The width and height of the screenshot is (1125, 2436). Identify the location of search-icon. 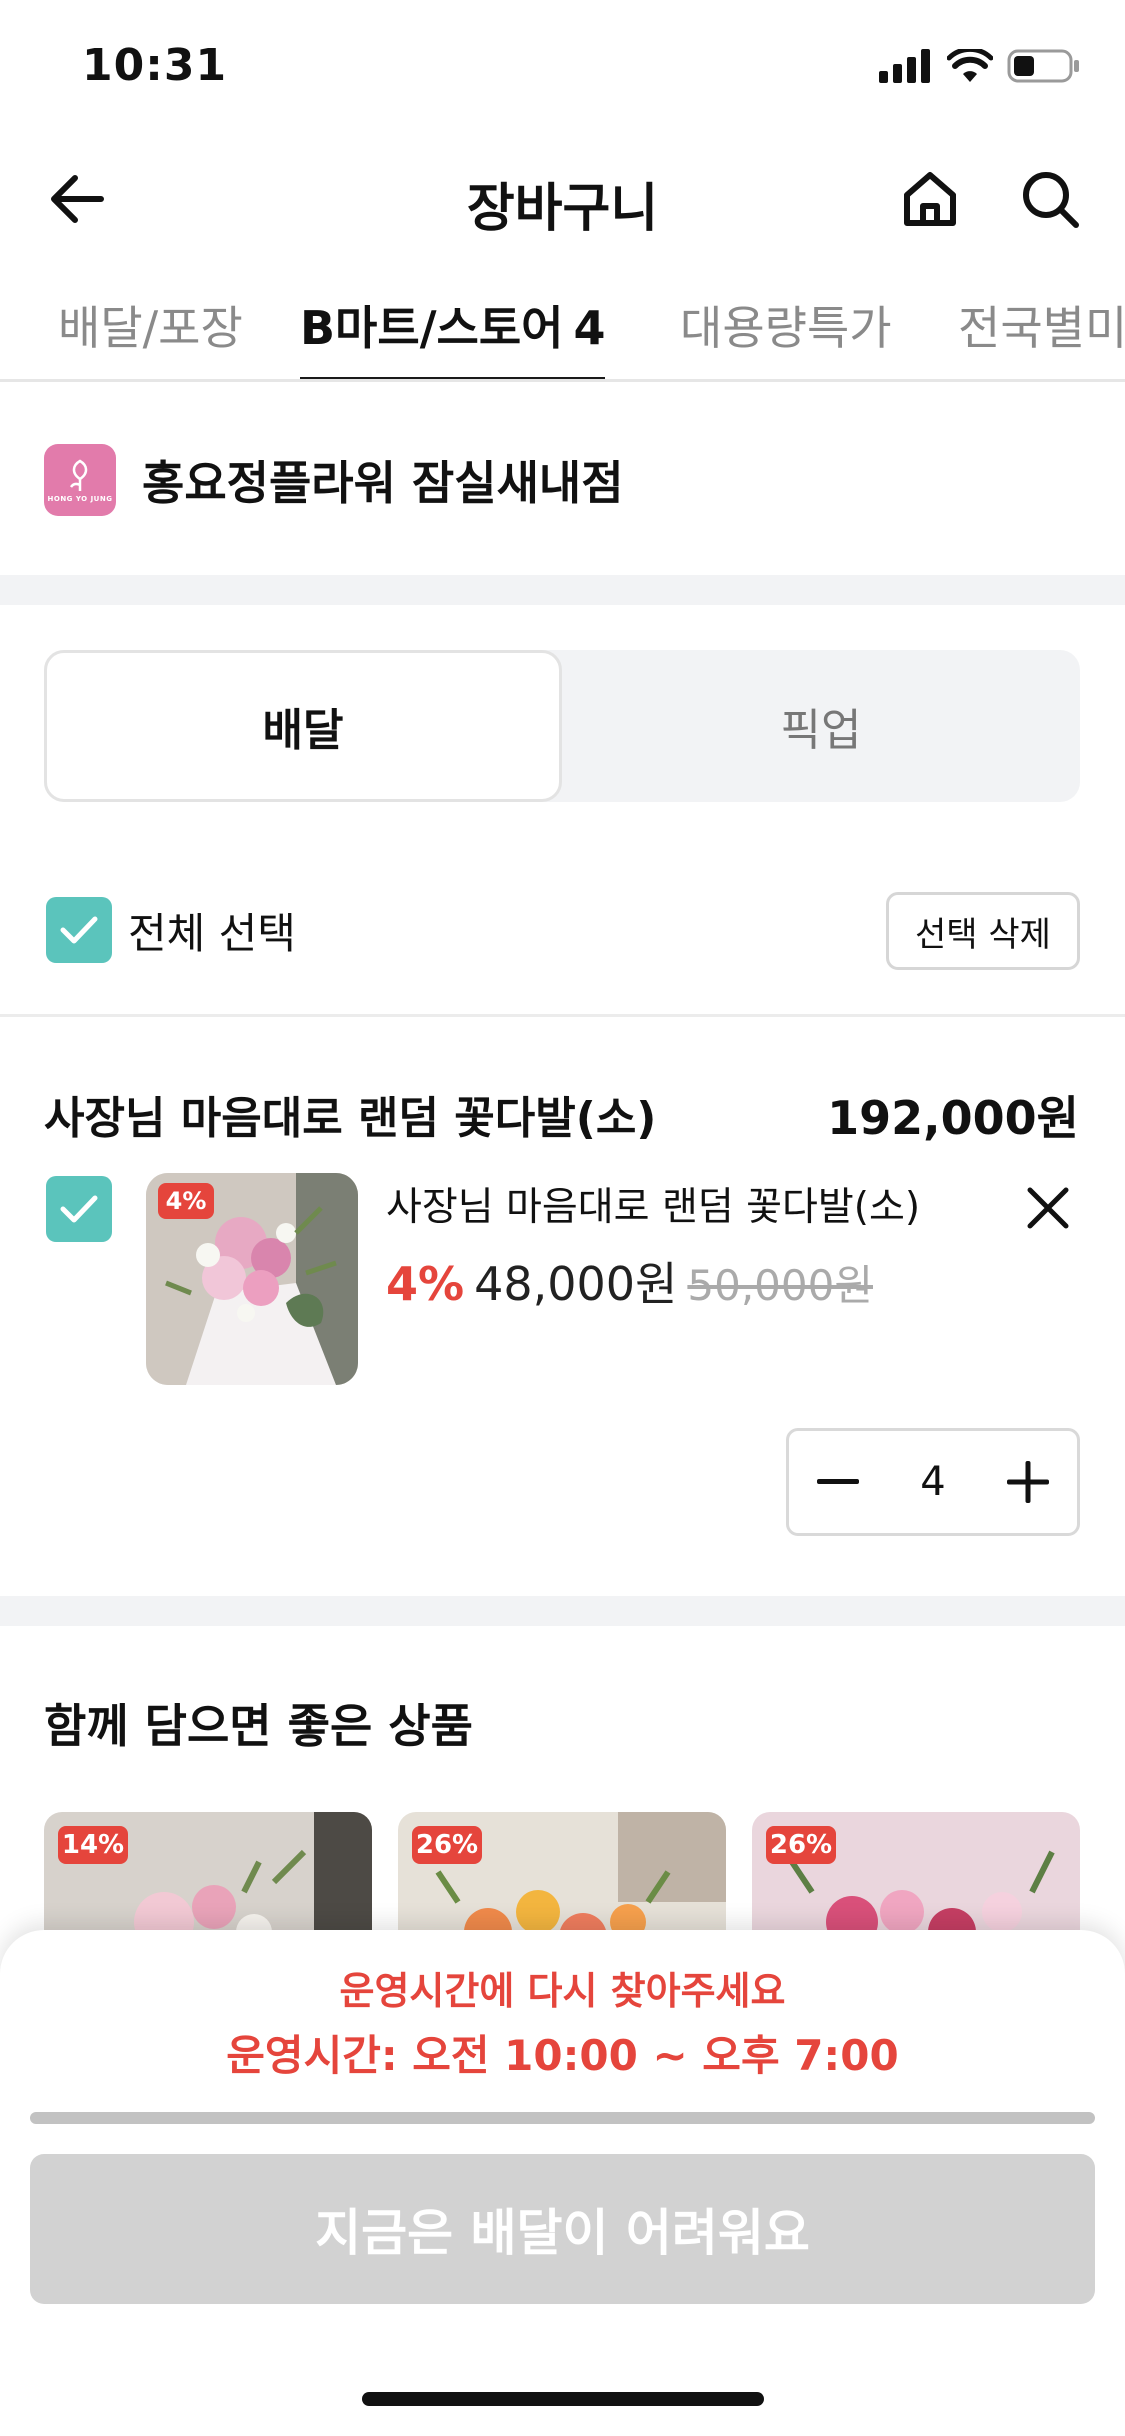
(1051, 200).